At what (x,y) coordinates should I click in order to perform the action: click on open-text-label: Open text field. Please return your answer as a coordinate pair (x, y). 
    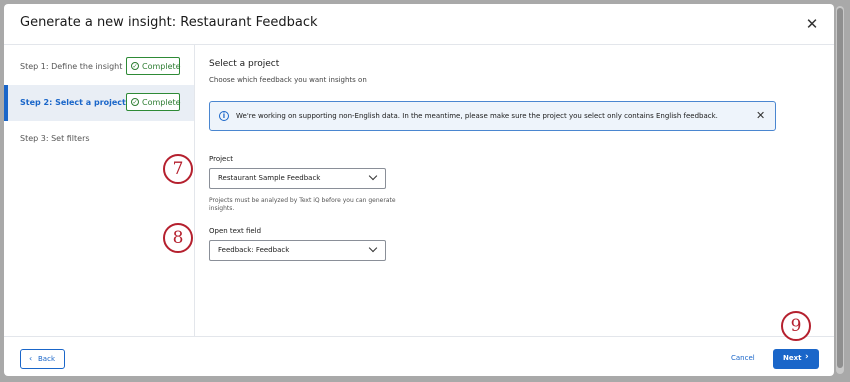
    Looking at the image, I should click on (235, 231).